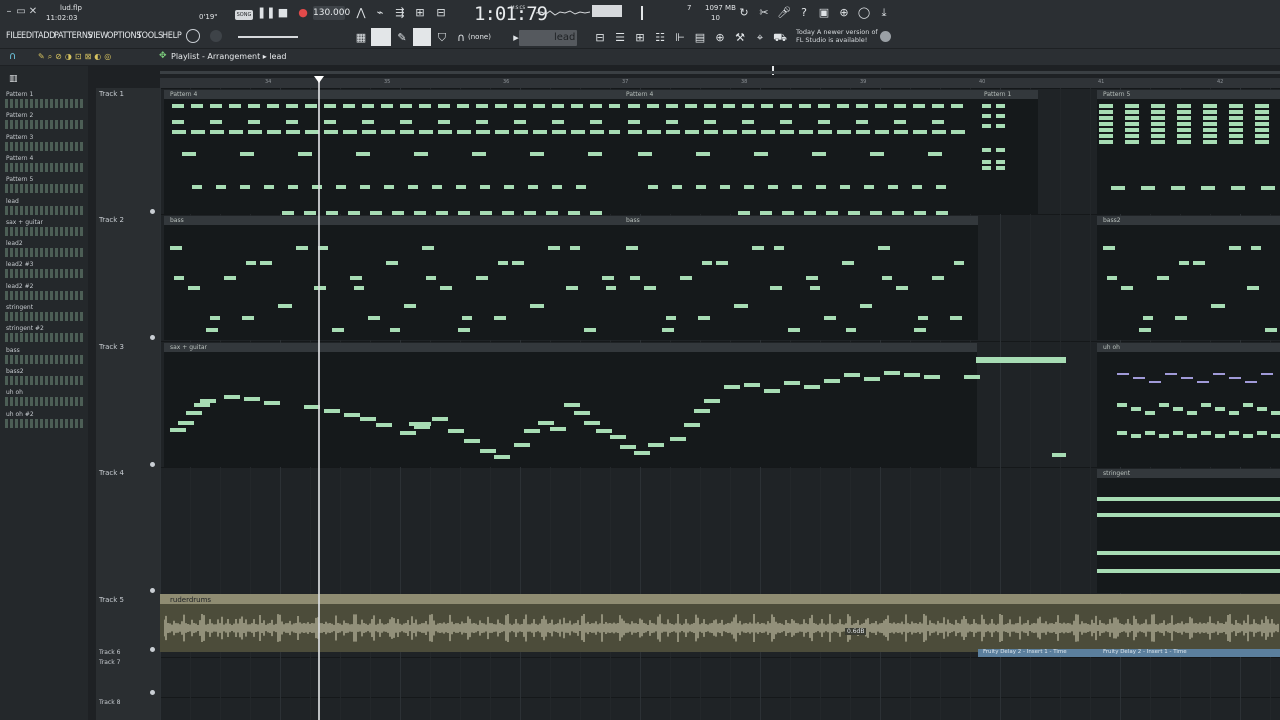  Describe the element at coordinates (620, 38) in the screenshot. I see `channel-rack-icon: ☰` at that location.